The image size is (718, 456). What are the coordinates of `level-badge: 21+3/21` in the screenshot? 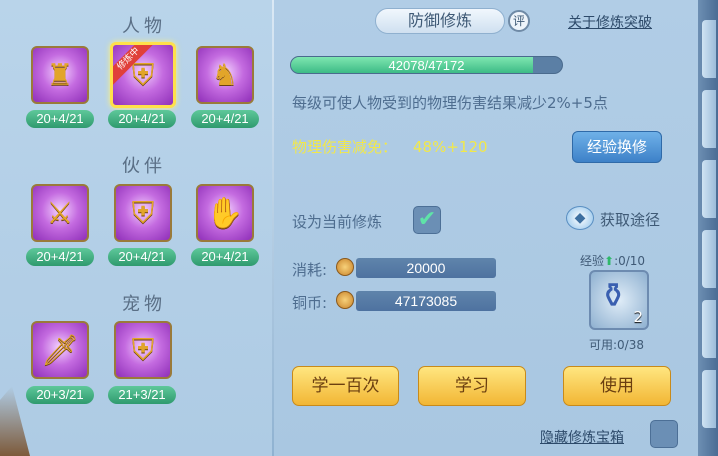 It's located at (142, 395).